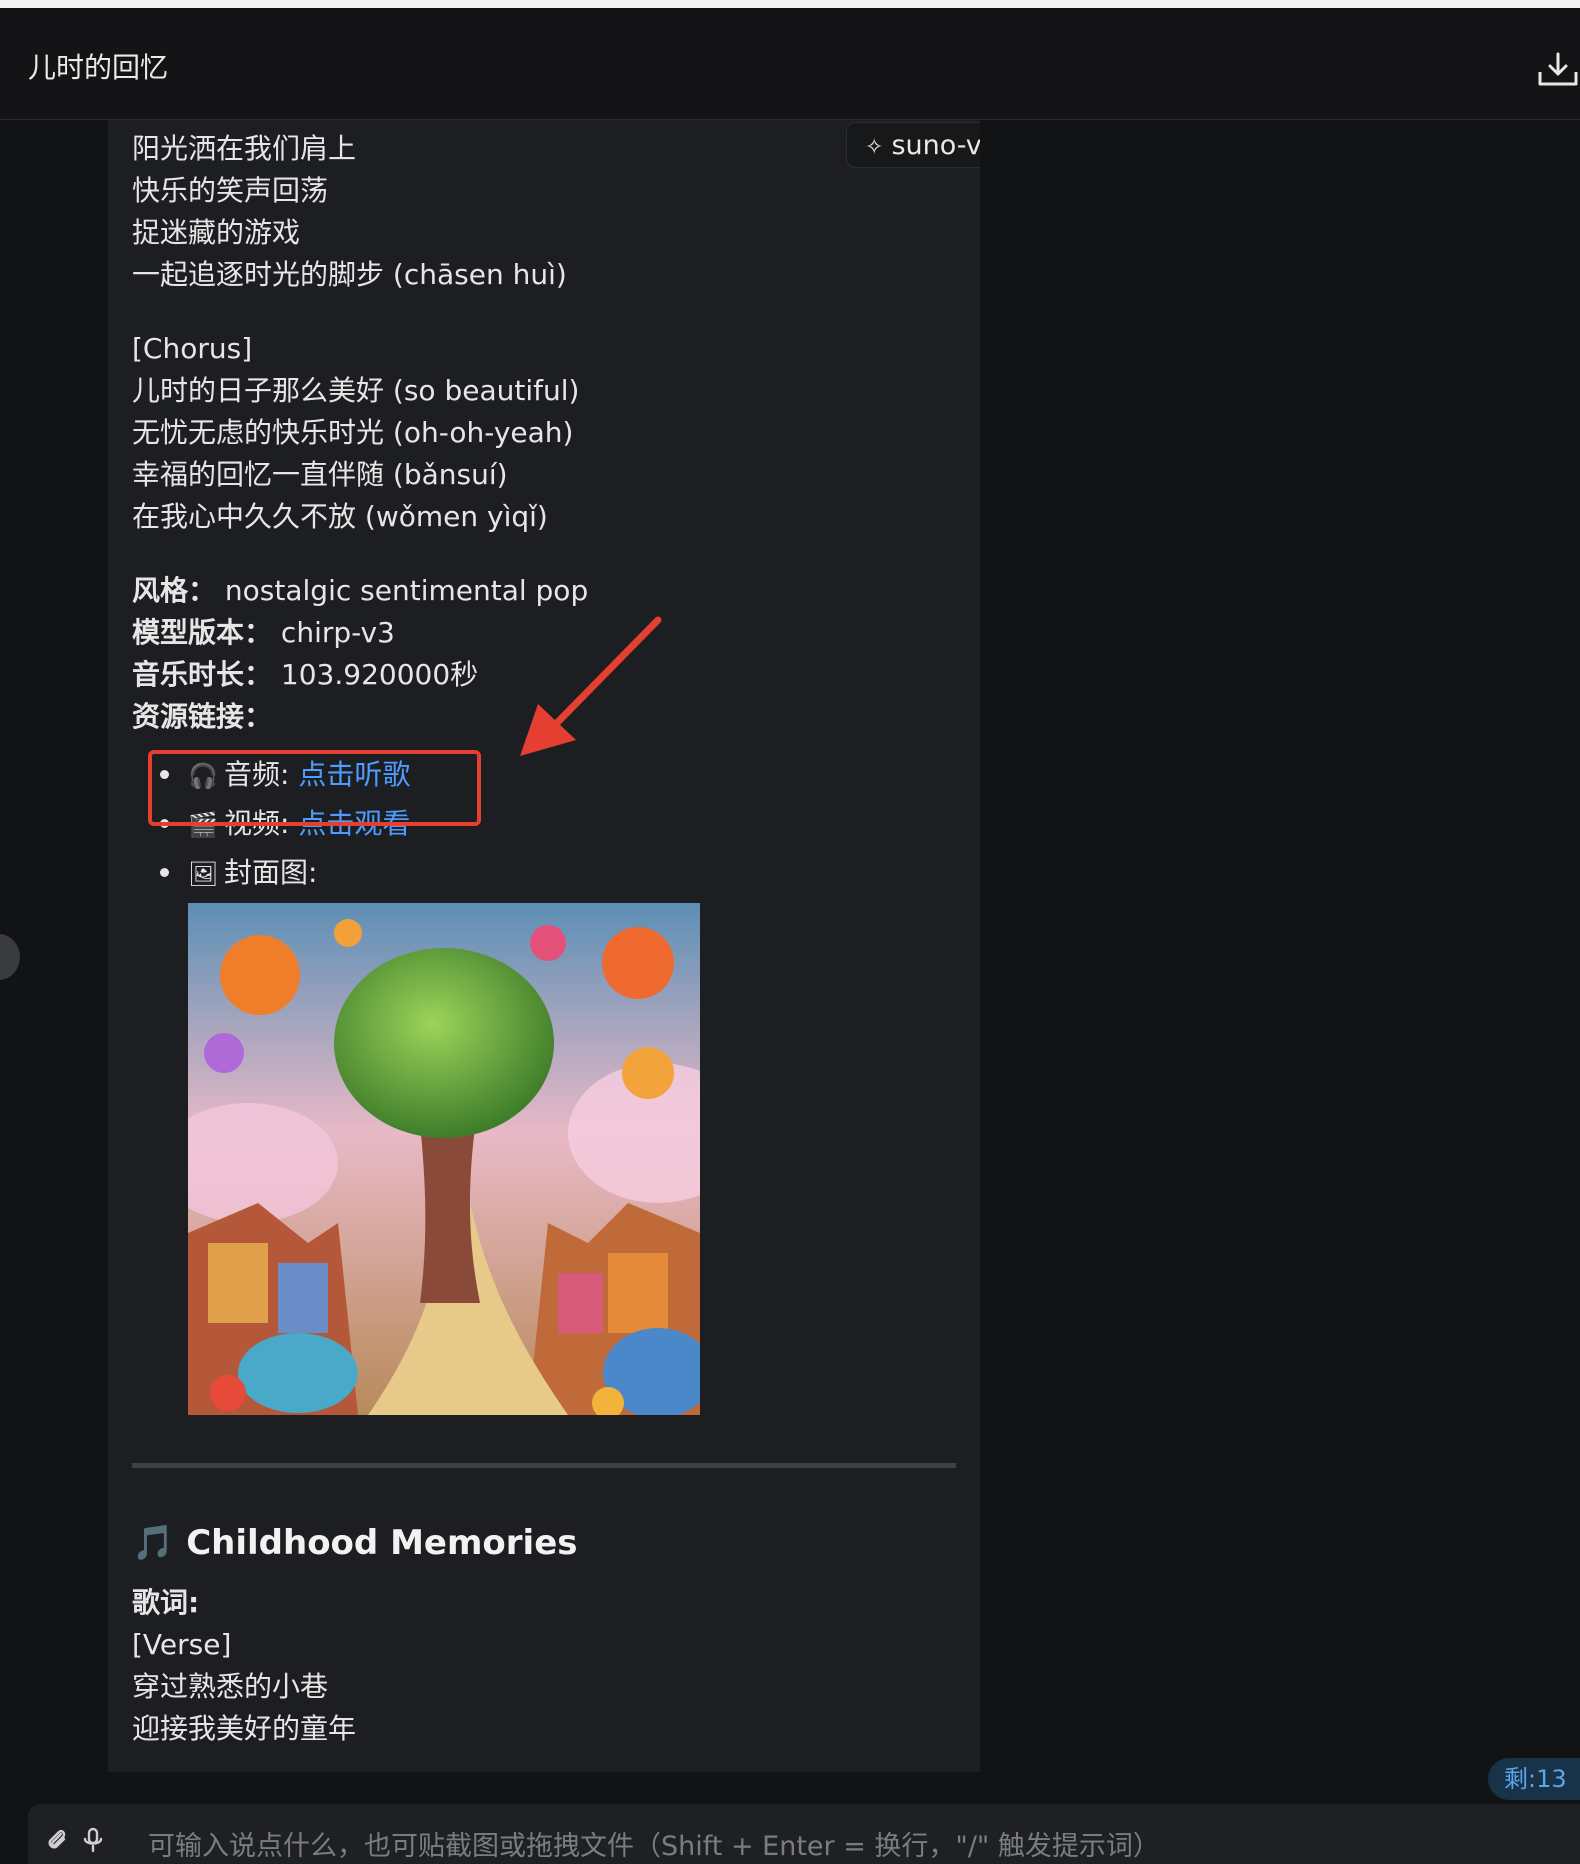 The width and height of the screenshot is (1580, 1864). Describe the element at coordinates (591, 686) in the screenshot. I see `annotation-arrow` at that location.